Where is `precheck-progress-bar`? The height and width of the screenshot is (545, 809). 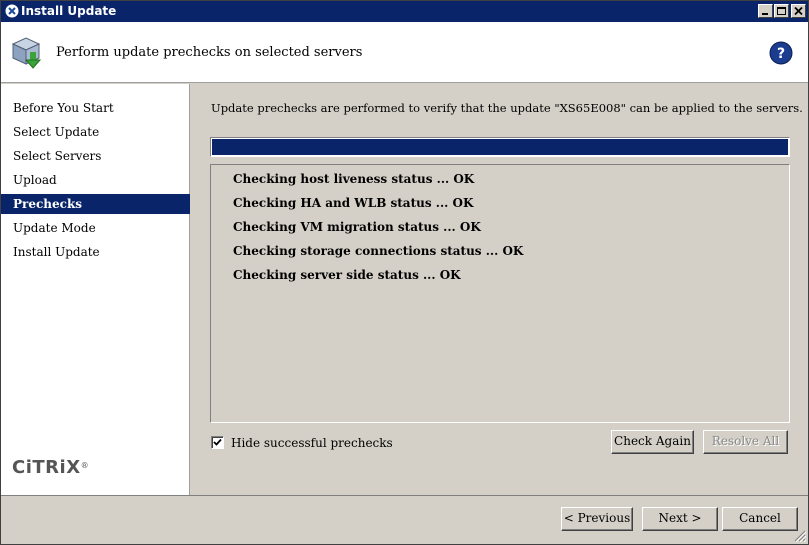
precheck-progress-bar is located at coordinates (500, 147).